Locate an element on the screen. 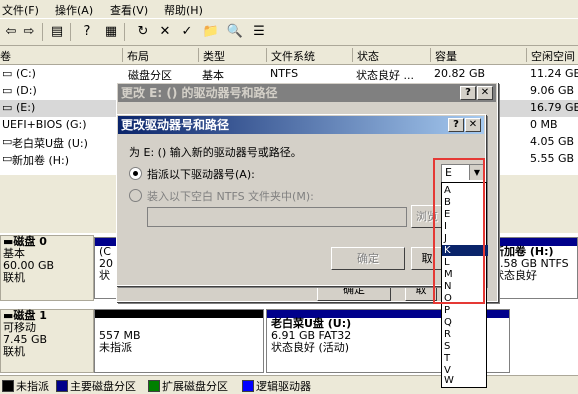 This screenshot has height=394, width=578. legend-label: 扩展磁盘分区 is located at coordinates (195, 386).